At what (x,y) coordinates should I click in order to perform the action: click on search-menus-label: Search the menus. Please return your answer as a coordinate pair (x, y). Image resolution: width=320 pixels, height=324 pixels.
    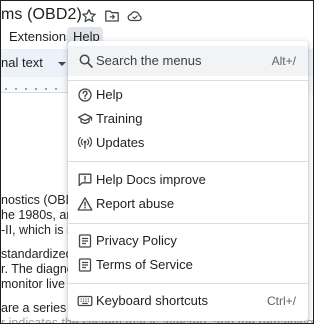
    Looking at the image, I should click on (149, 60).